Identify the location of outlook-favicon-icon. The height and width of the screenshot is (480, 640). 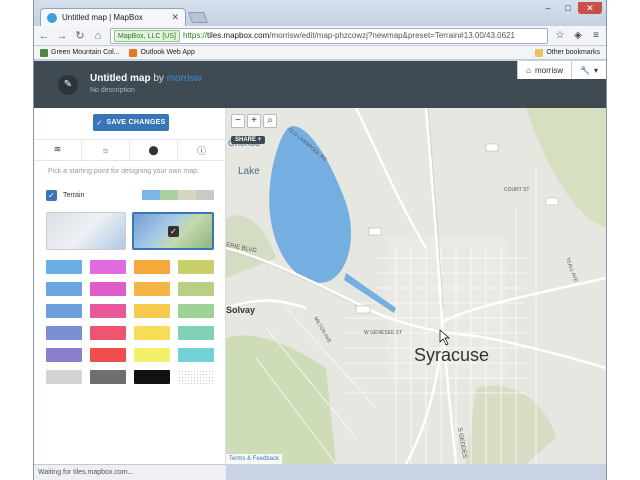
(133, 52).